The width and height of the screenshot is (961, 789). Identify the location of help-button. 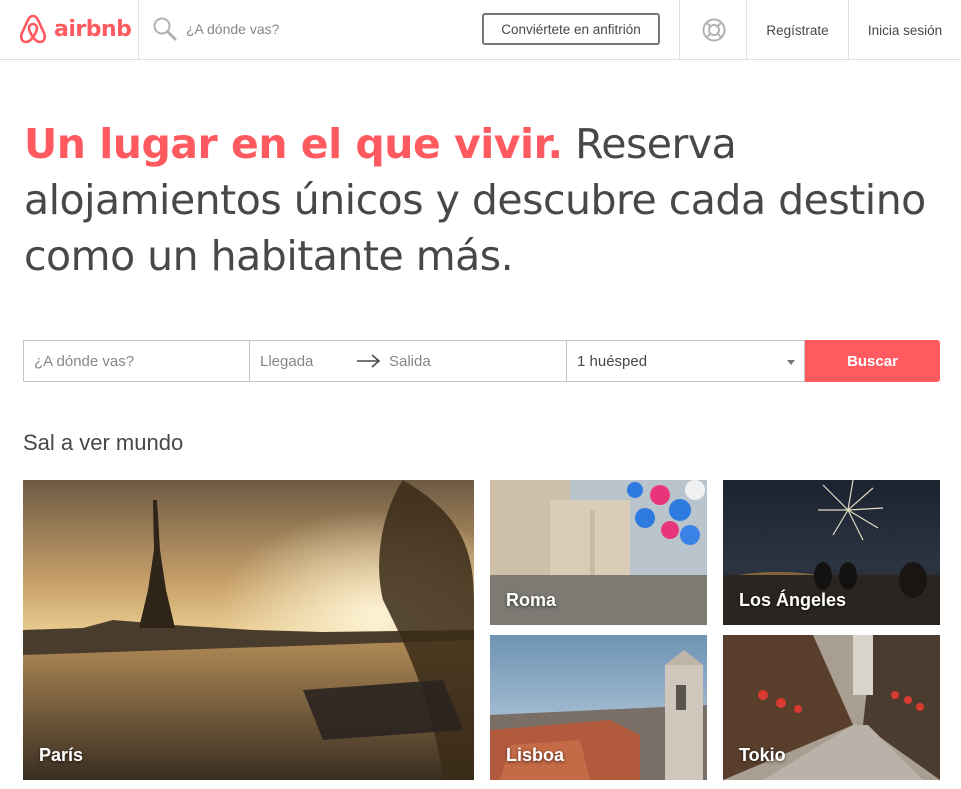
(713, 30).